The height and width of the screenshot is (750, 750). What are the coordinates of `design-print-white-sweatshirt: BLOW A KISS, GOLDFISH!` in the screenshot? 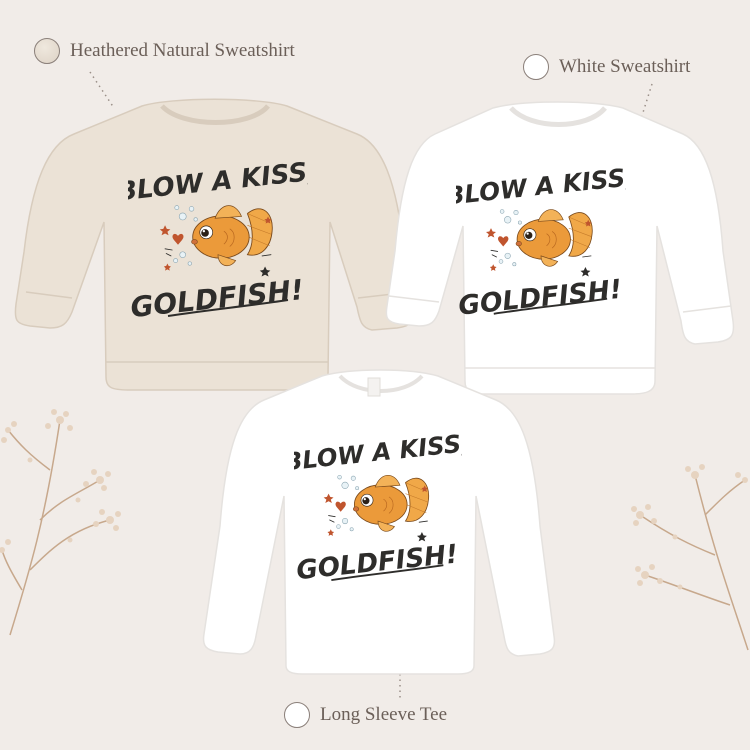 It's located at (539, 242).